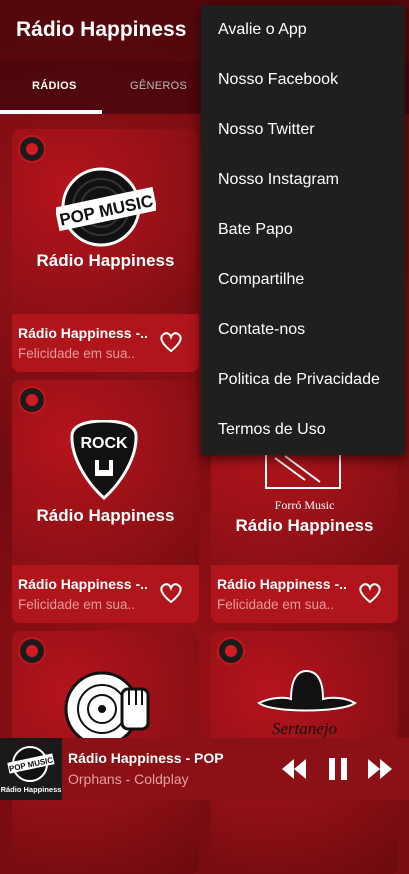 The image size is (409, 874). Describe the element at coordinates (146, 758) in the screenshot. I see `now-playing-title: Rádio Happiness - POP` at that location.